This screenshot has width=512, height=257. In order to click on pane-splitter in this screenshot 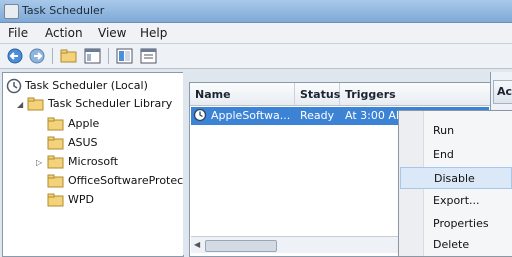, I will do `click(185, 163)`.